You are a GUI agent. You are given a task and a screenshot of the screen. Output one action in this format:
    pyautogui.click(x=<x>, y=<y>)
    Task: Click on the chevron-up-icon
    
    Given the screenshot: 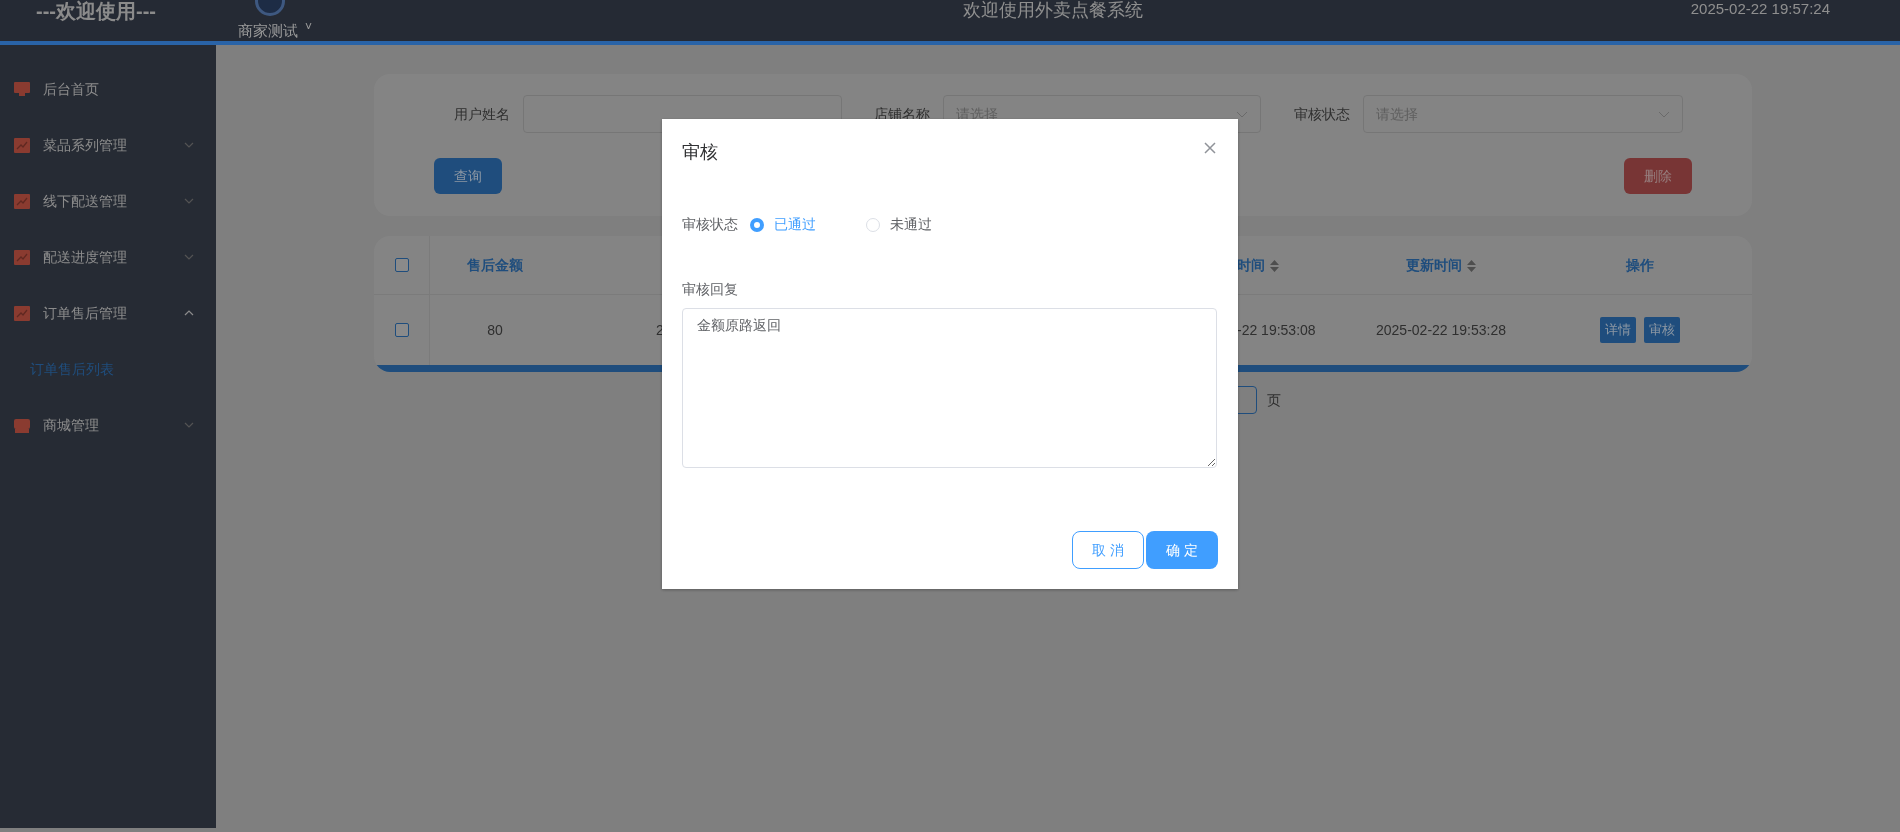 What is the action you would take?
    pyautogui.click(x=189, y=313)
    